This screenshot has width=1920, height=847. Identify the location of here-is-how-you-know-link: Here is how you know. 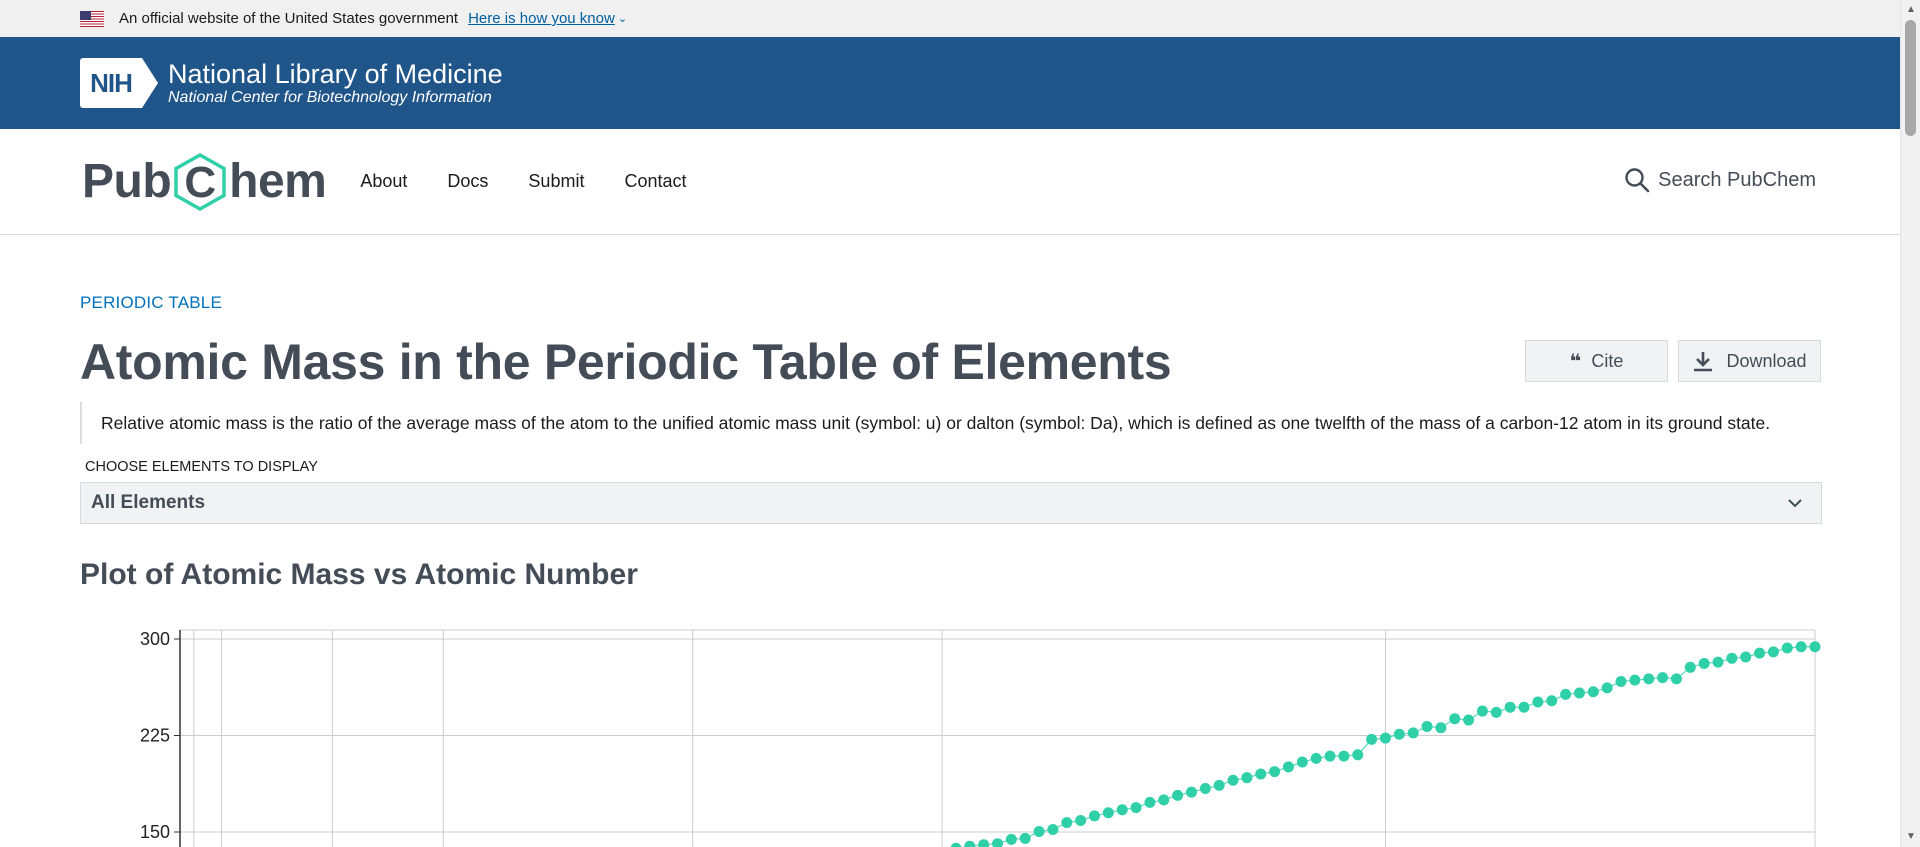
(541, 18).